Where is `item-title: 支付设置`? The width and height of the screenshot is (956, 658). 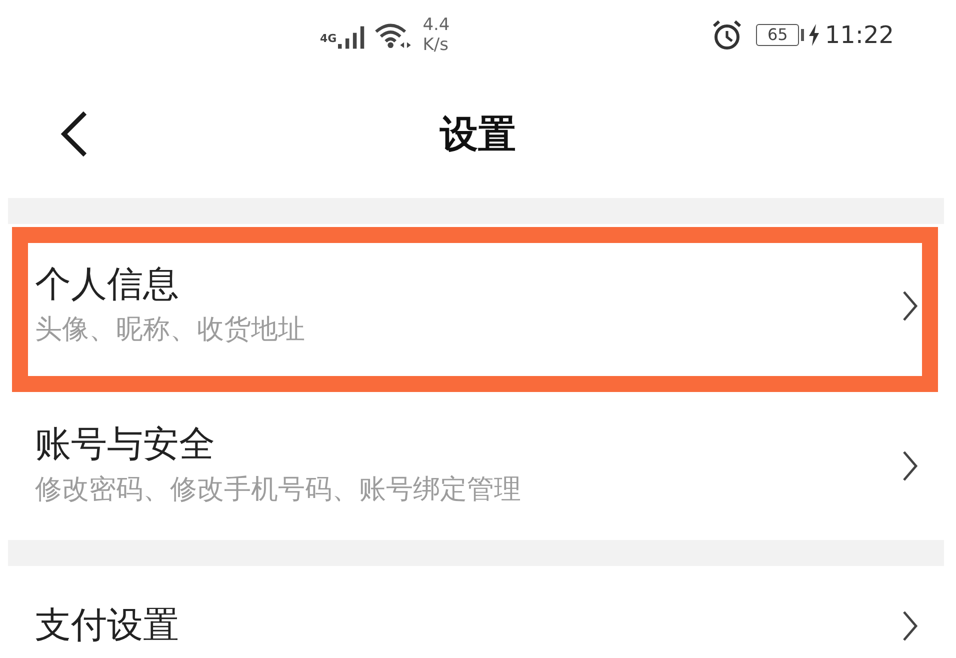 item-title: 支付设置 is located at coordinates (107, 626).